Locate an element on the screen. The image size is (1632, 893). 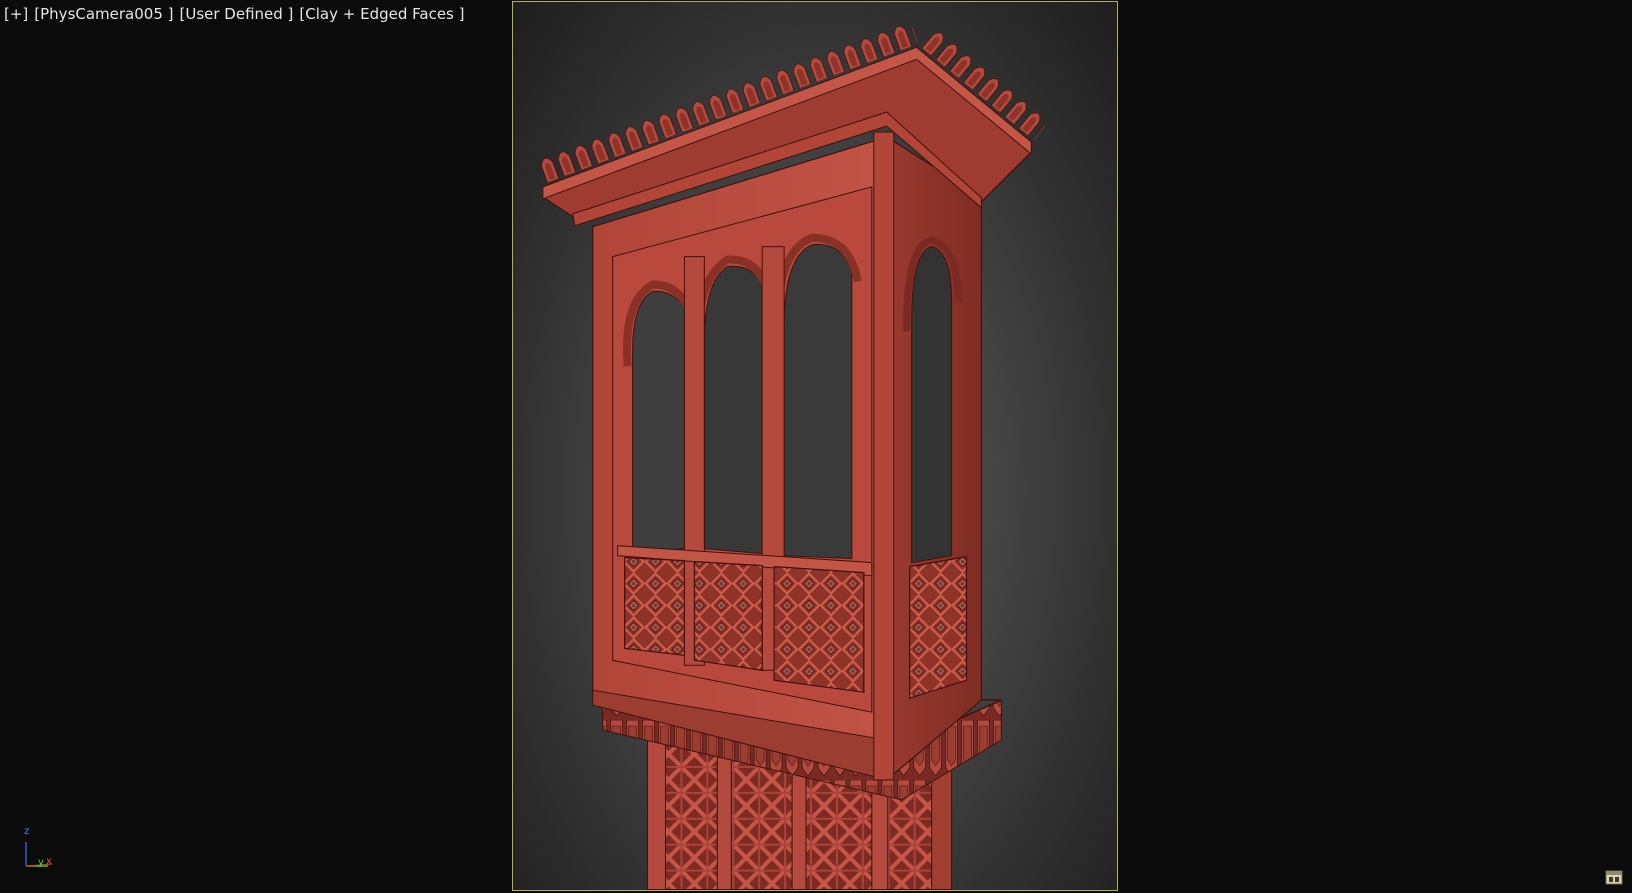
axis-y-label: y is located at coordinates (41, 862).